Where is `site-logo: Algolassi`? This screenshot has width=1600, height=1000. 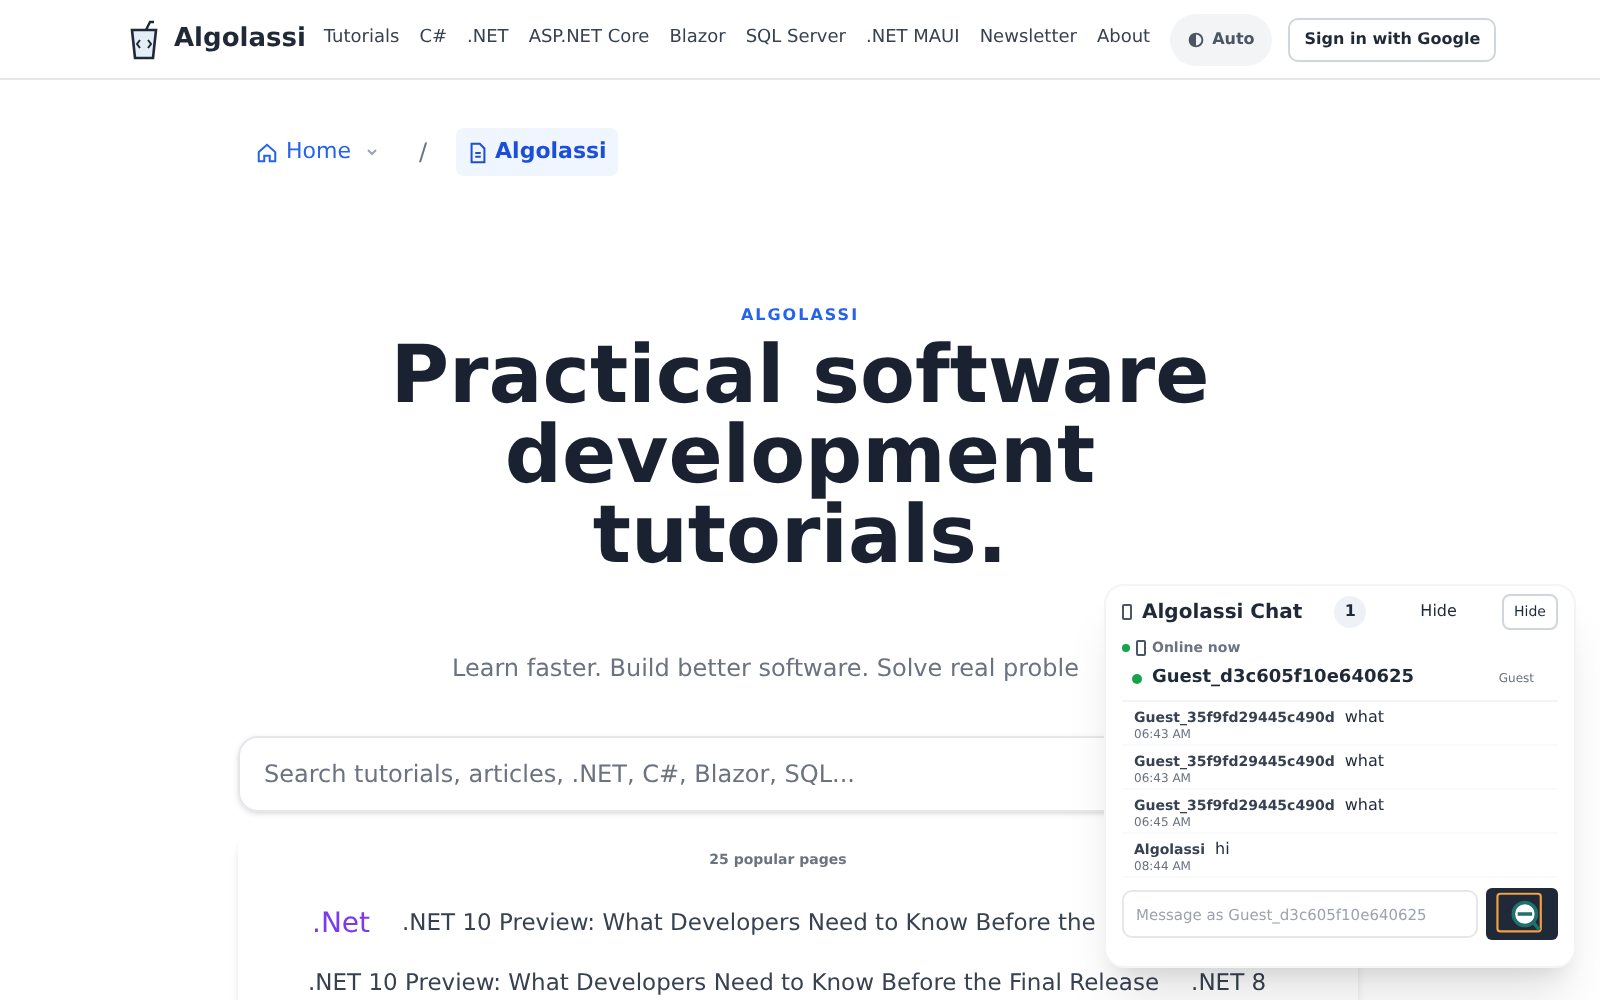
site-logo: Algolassi is located at coordinates (240, 39).